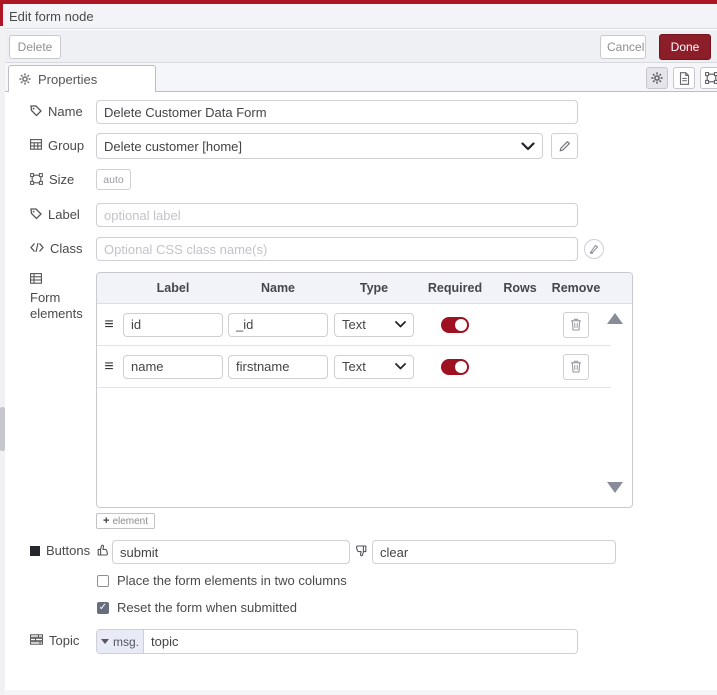 This screenshot has width=717, height=695. I want to click on form-elements-field-label: Form elements, so click(61, 297).